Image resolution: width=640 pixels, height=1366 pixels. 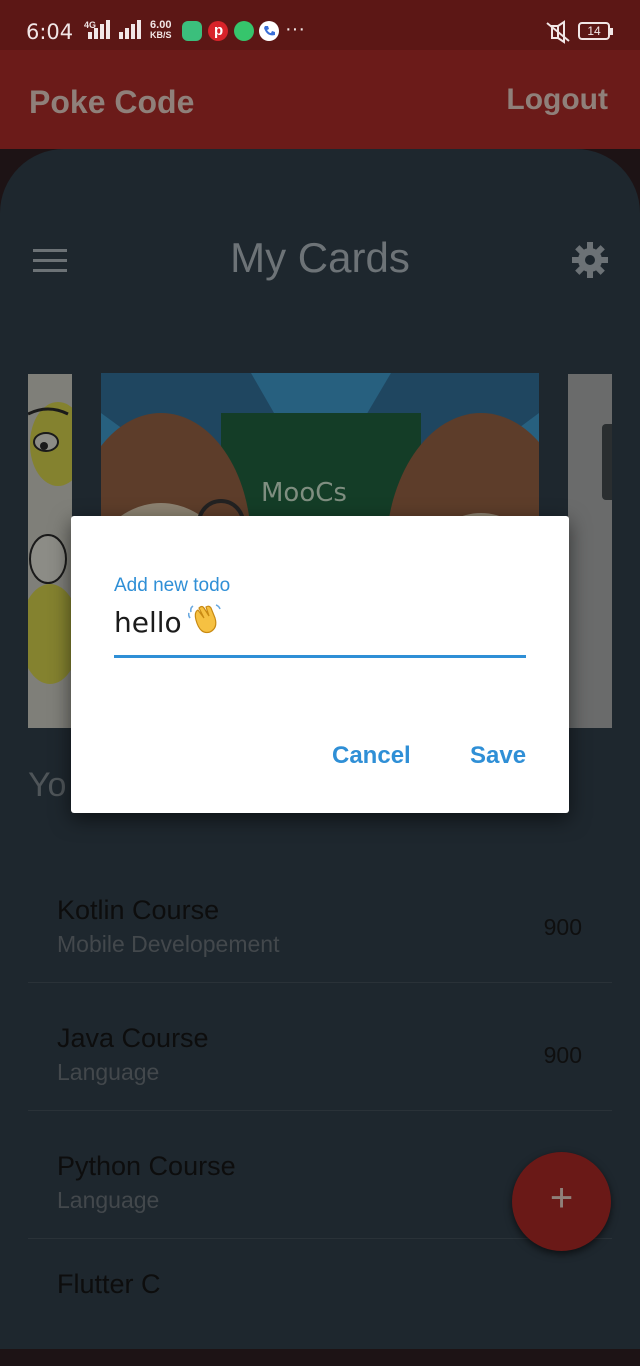 I want to click on todo-field-label: Add new todo, so click(x=172, y=585).